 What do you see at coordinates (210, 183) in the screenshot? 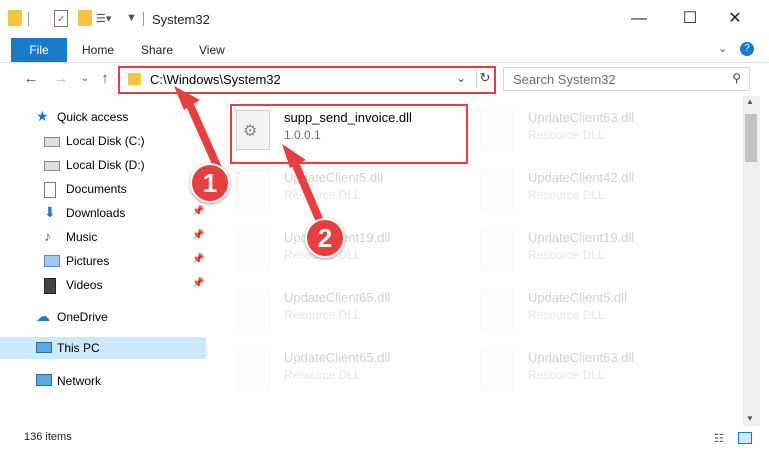
I see `callout-1: 1` at bounding box center [210, 183].